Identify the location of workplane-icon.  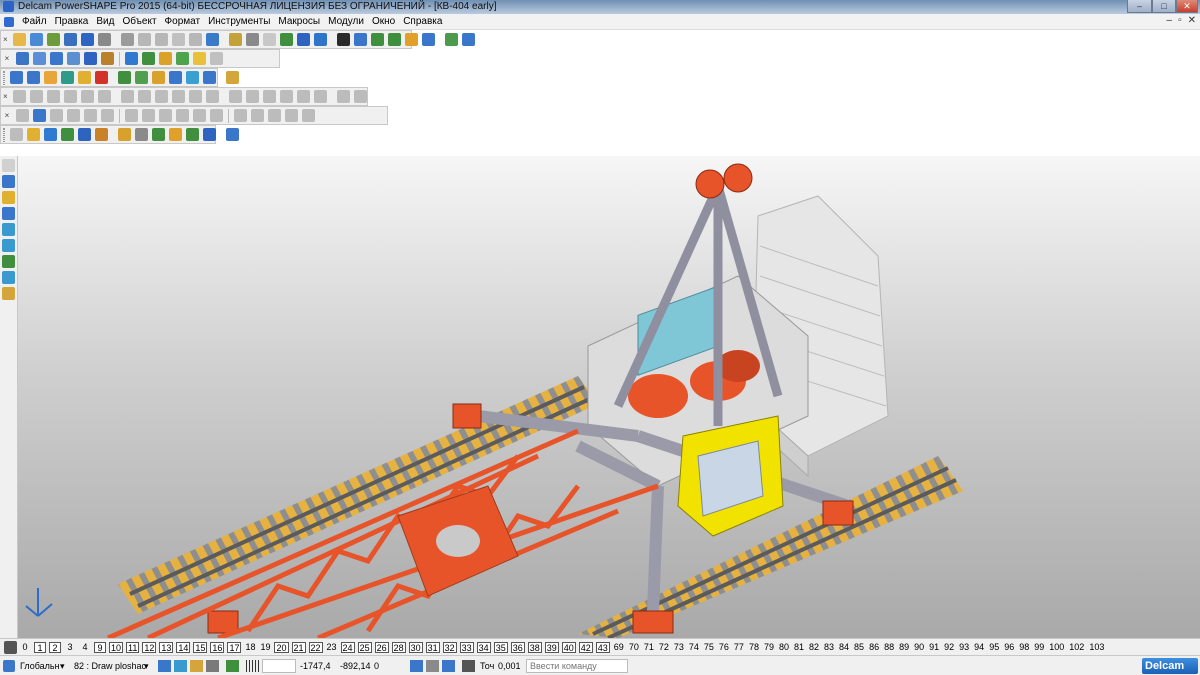
(9, 666).